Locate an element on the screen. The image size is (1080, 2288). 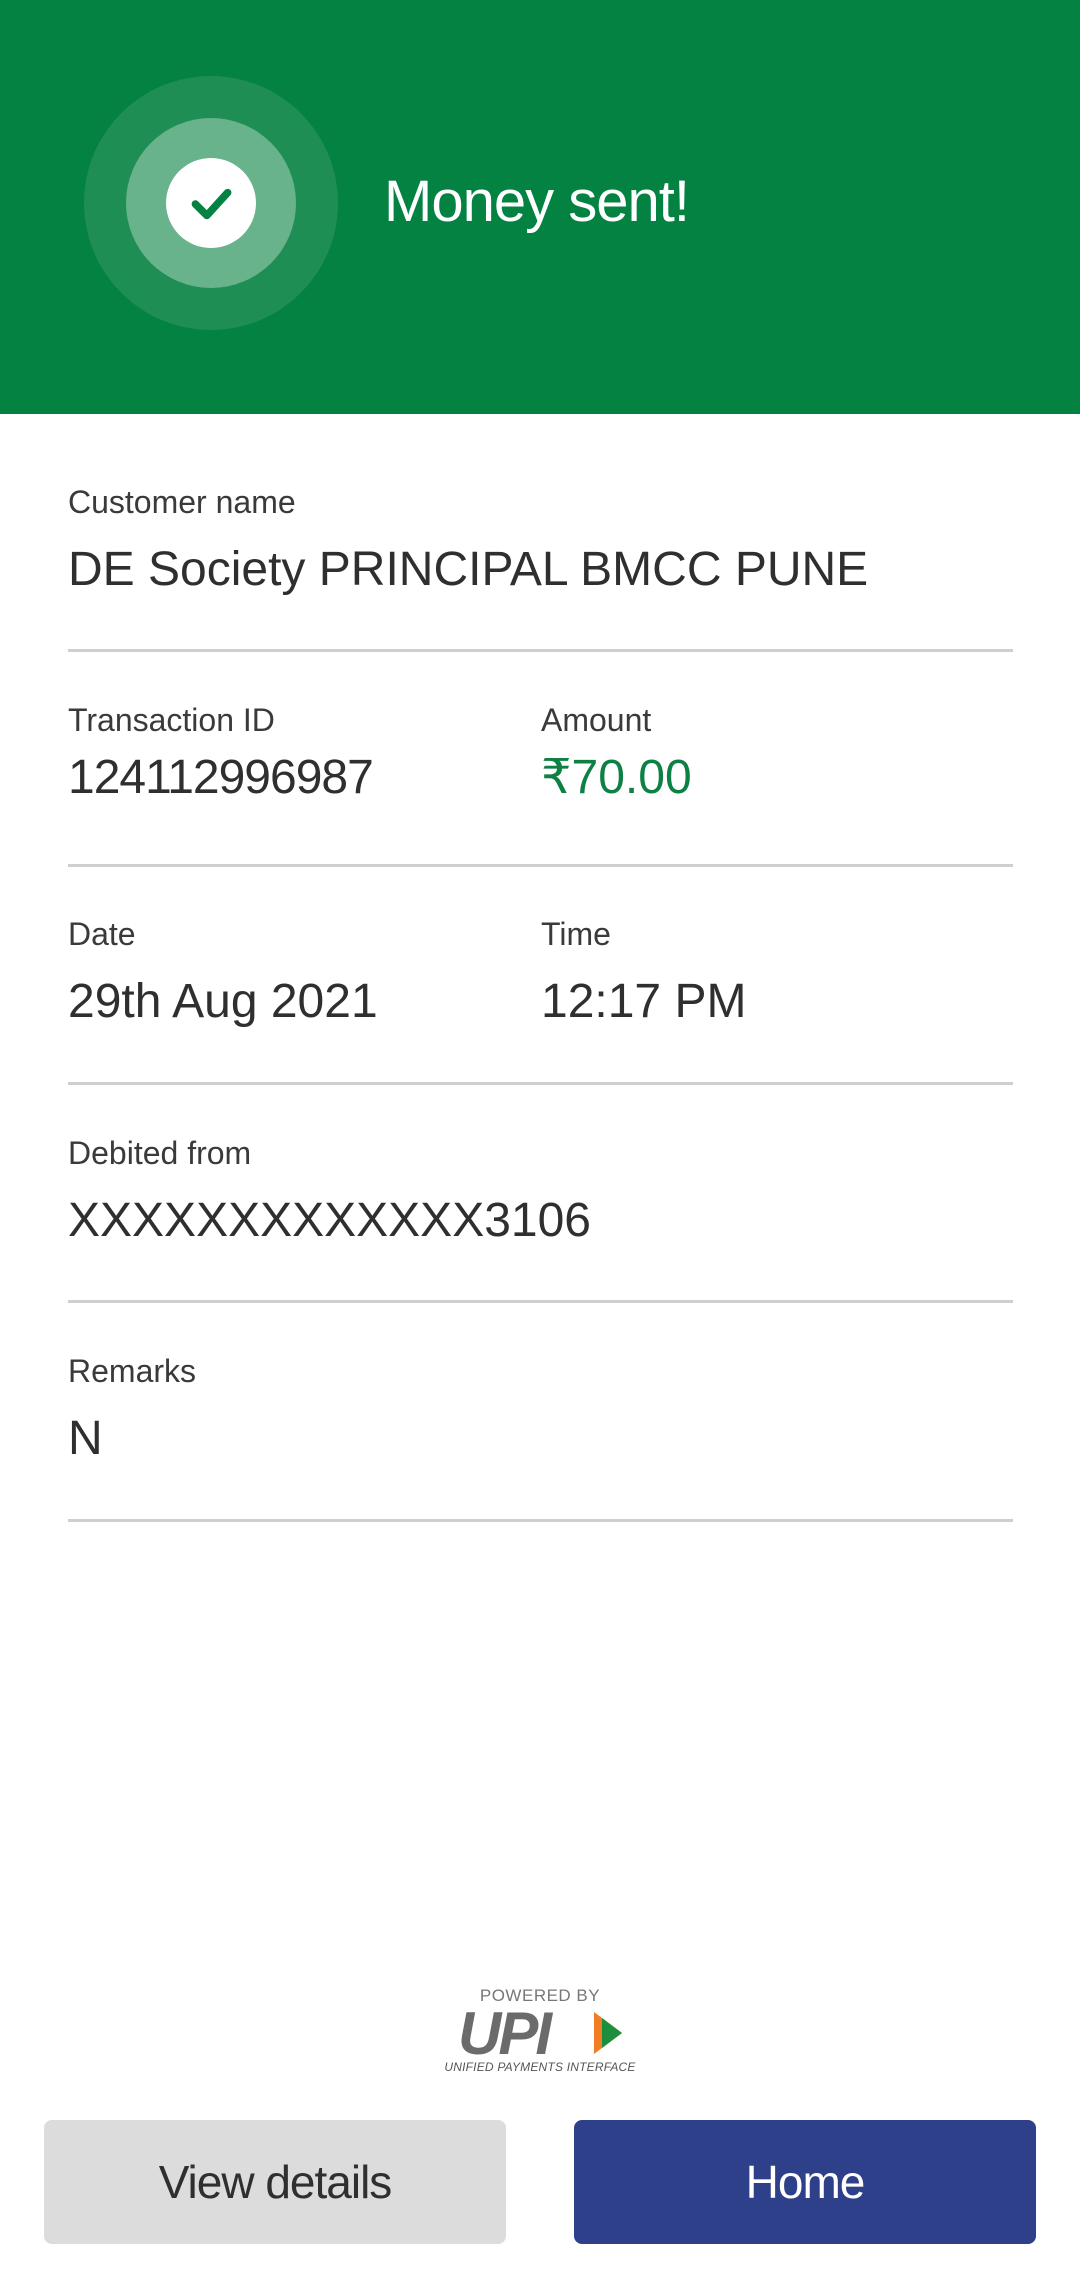
date-label: Date is located at coordinates (102, 934).